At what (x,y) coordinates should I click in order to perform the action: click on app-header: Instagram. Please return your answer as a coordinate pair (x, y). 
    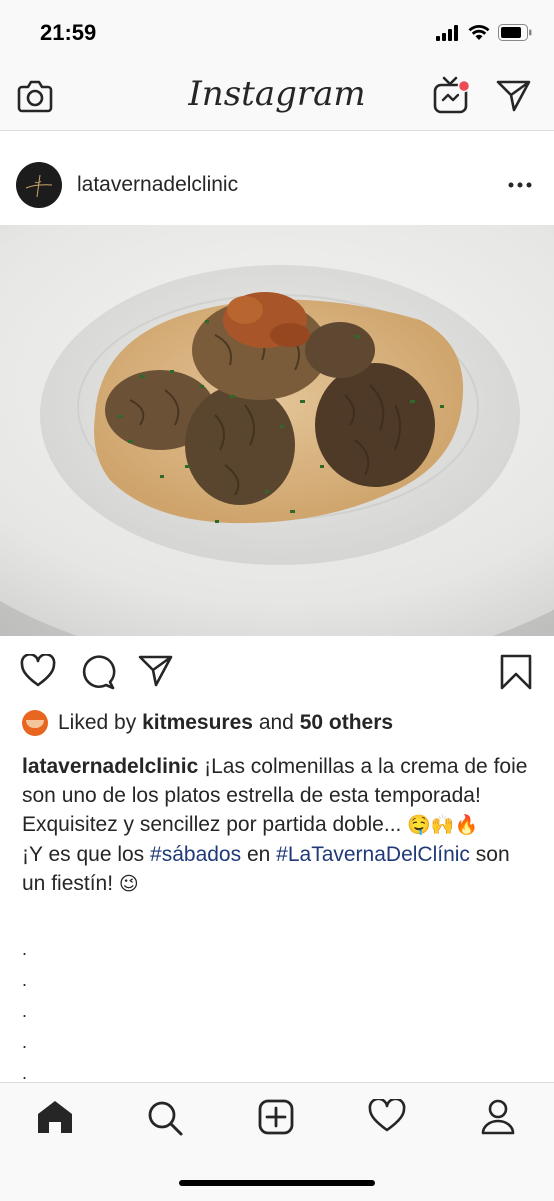
    Looking at the image, I should click on (277, 98).